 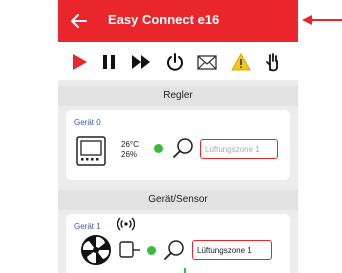 I want to click on thermostat-icon, so click(x=91, y=151).